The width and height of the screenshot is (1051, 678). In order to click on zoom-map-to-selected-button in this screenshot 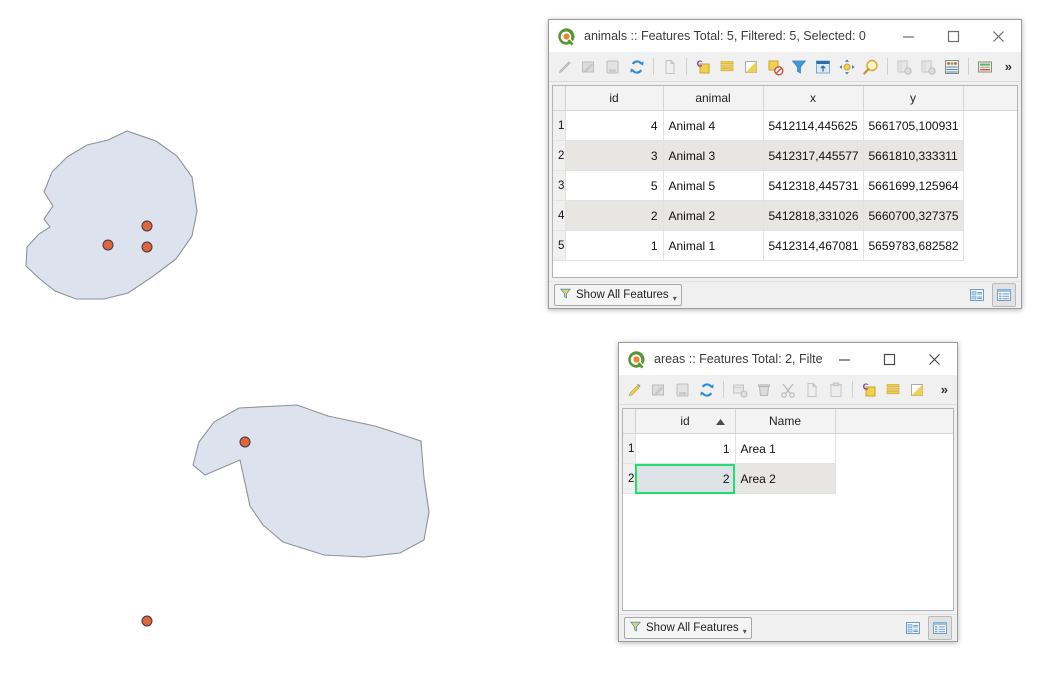, I will do `click(871, 67)`.